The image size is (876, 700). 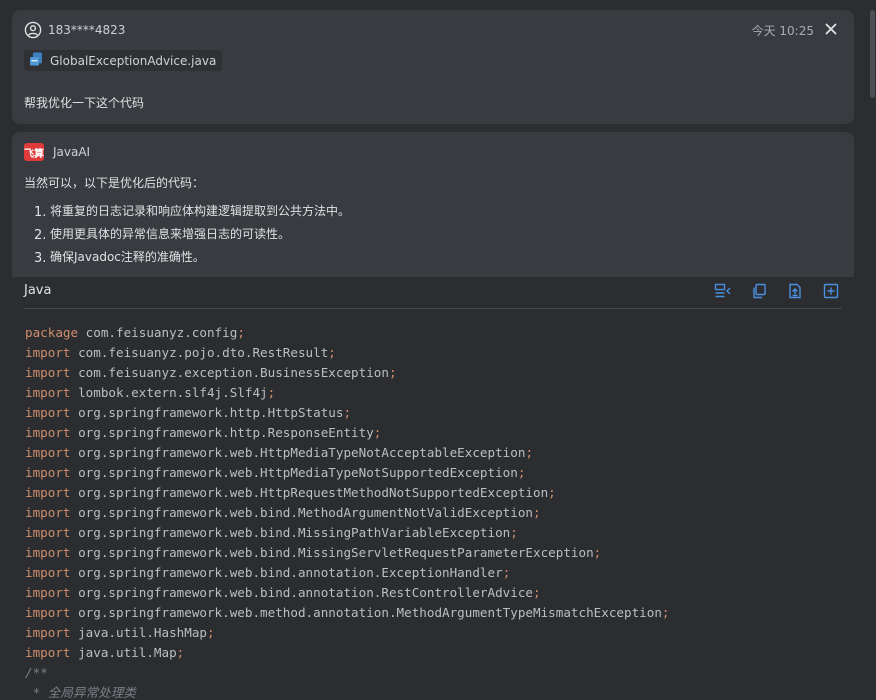 What do you see at coordinates (723, 291) in the screenshot?
I see `insert-diff-icon` at bounding box center [723, 291].